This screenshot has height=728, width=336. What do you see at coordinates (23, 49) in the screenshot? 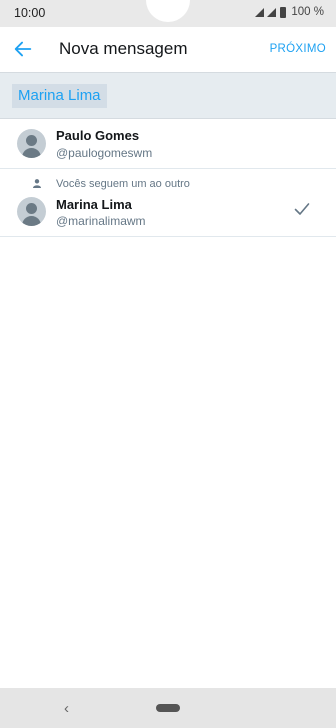
I see `arrow-left-icon` at bounding box center [23, 49].